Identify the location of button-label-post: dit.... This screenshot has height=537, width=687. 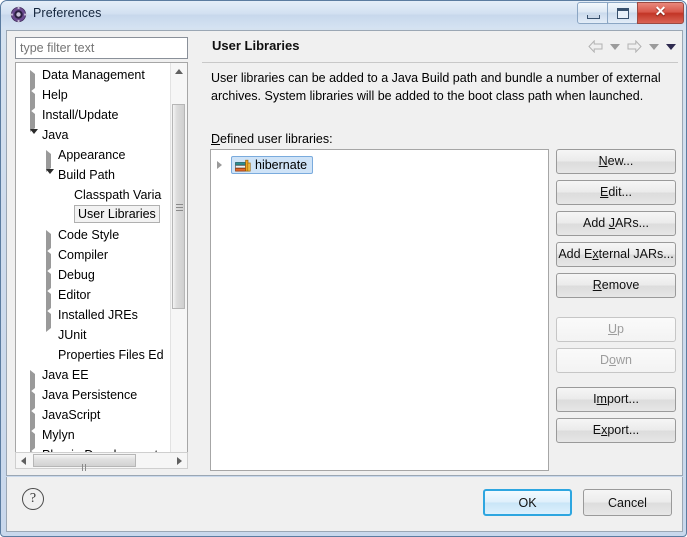
(620, 192).